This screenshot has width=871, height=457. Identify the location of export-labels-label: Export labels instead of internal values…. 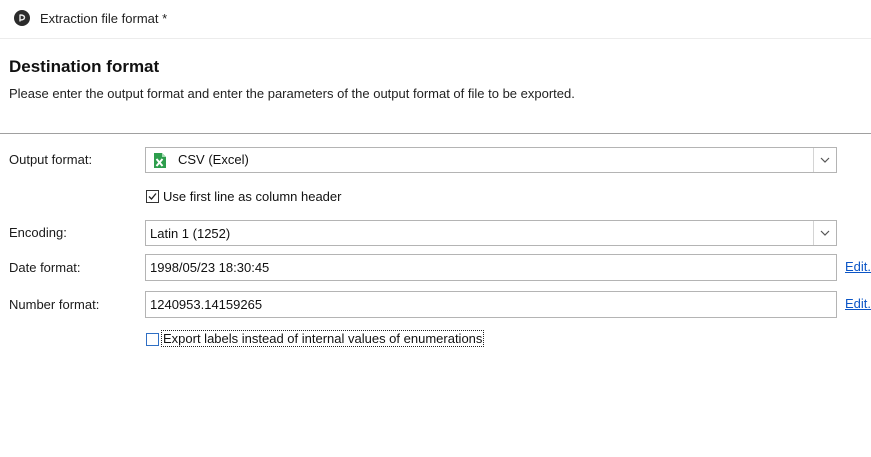
(322, 338).